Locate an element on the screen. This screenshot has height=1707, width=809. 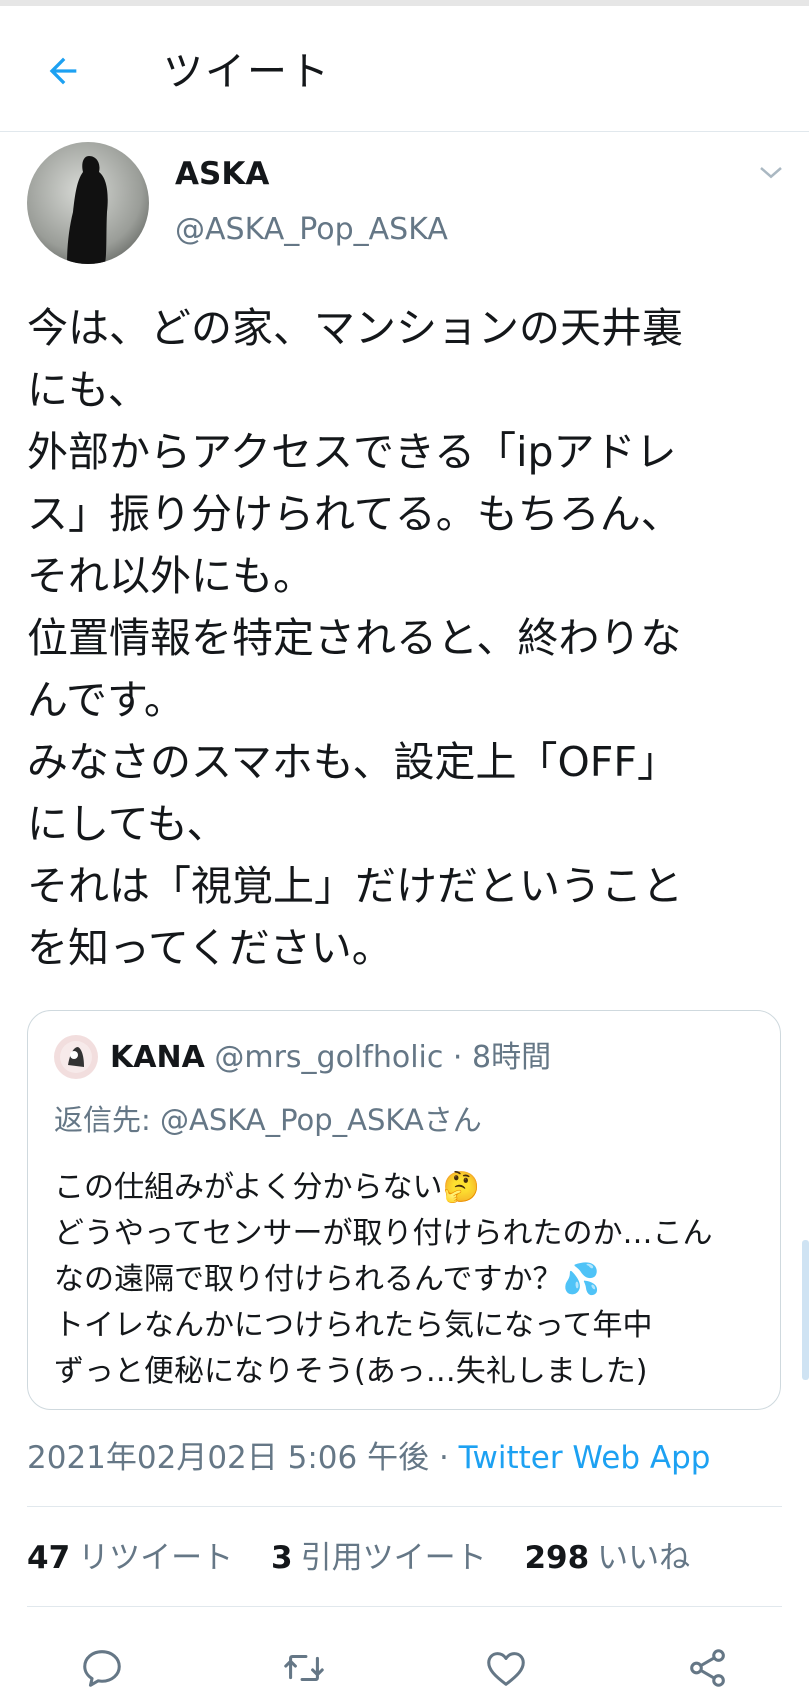
retweet-icon is located at coordinates (304, 1668).